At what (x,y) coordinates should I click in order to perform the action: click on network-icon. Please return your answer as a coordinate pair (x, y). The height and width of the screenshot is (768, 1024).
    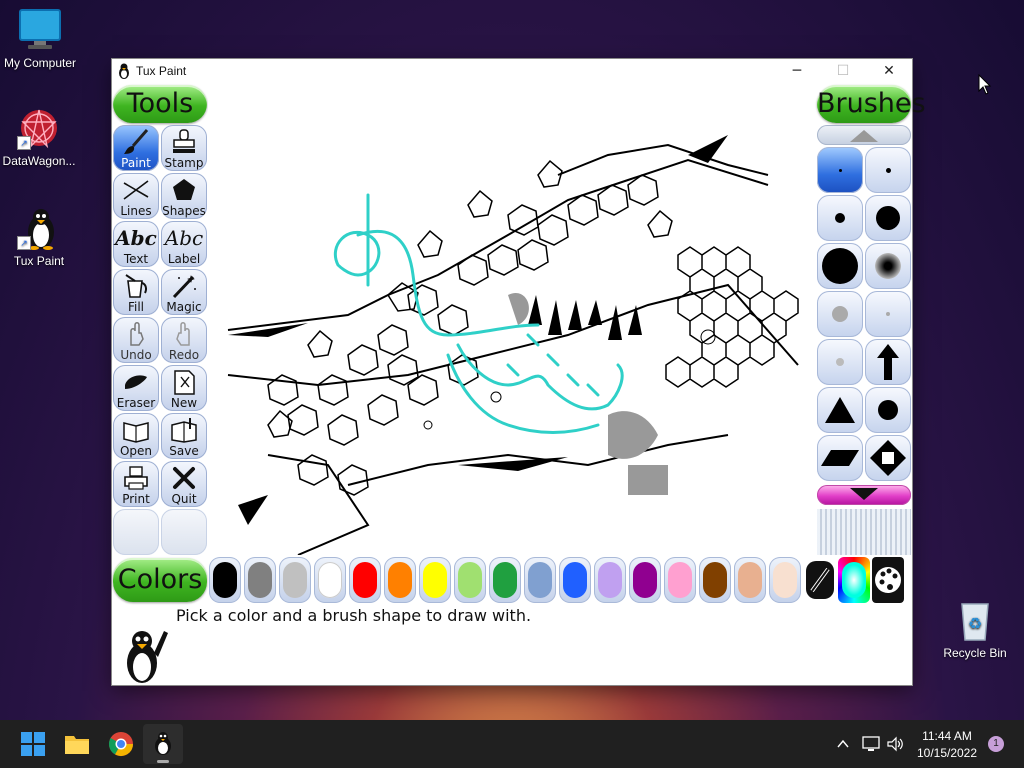
    Looking at the image, I should click on (871, 744).